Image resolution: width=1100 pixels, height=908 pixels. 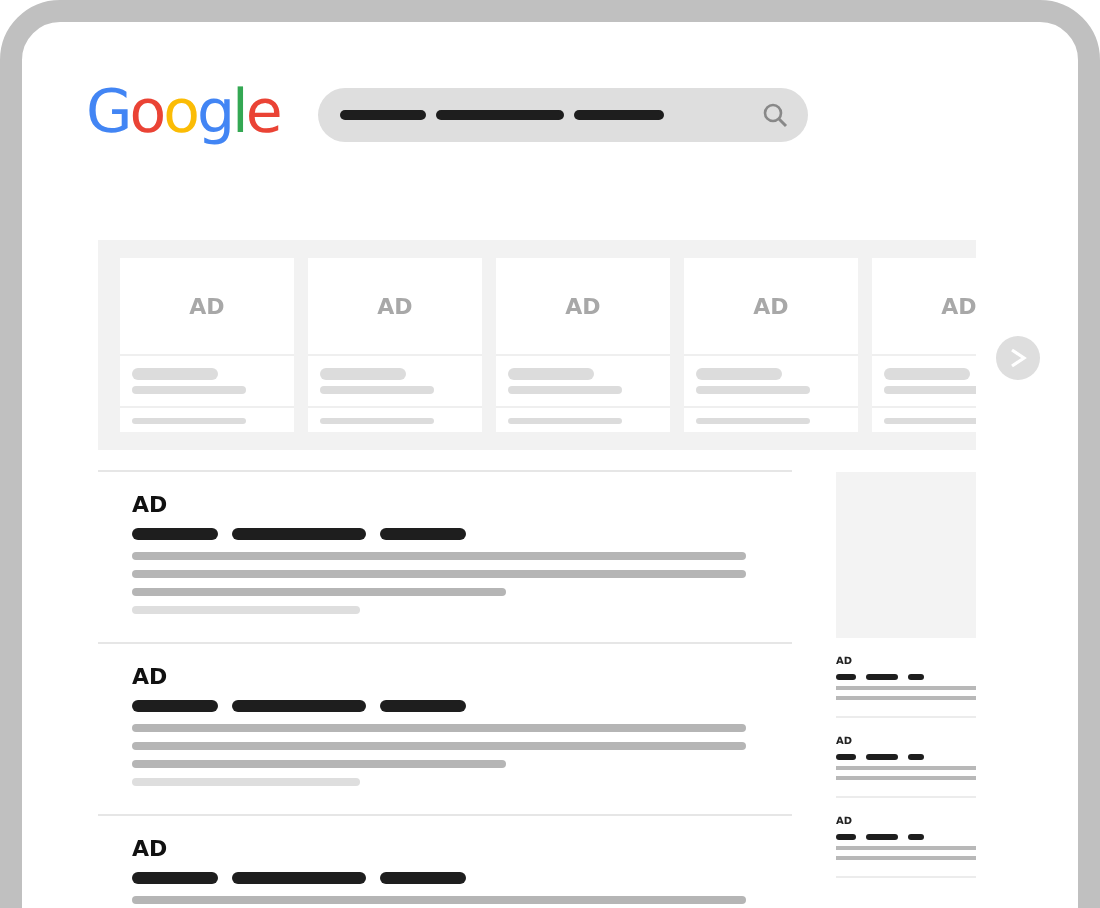 I want to click on logo: Google, so click(x=183, y=114).